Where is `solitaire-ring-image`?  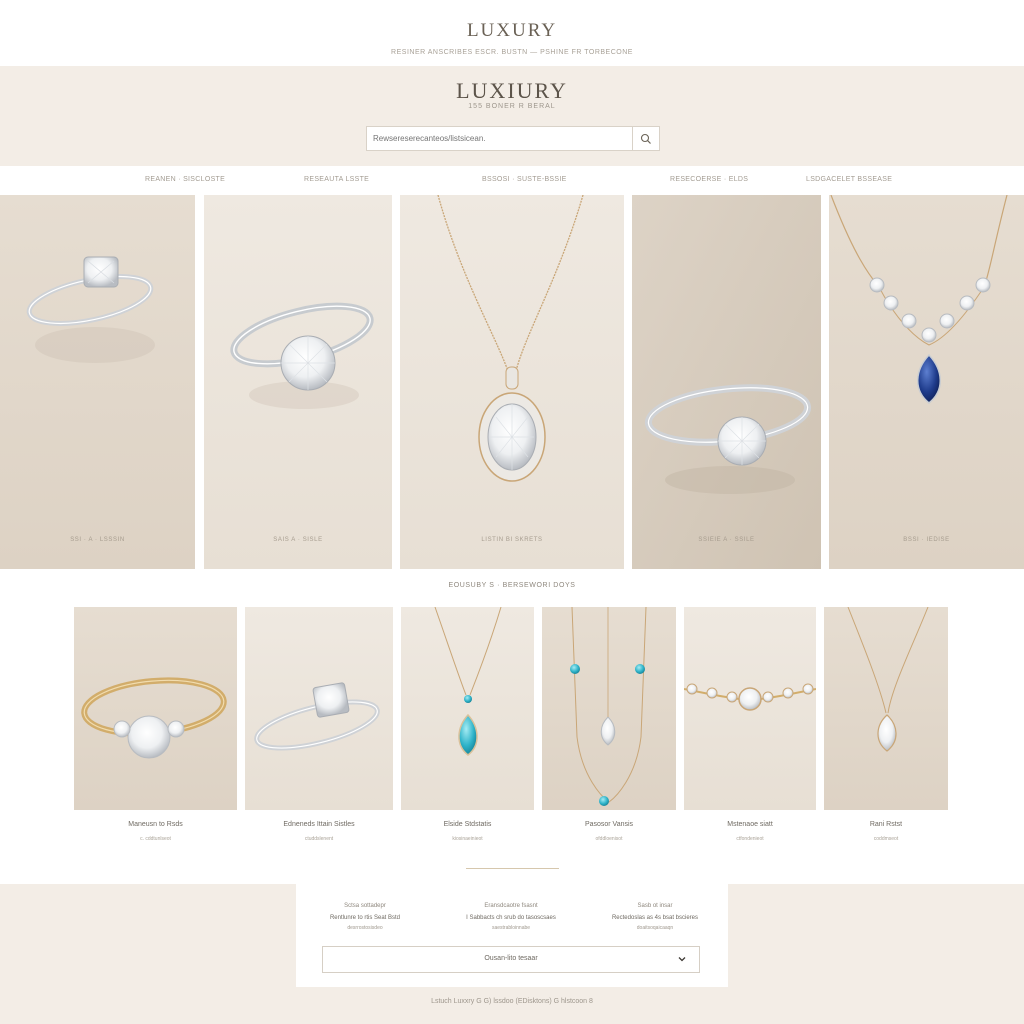 solitaire-ring-image is located at coordinates (97, 382).